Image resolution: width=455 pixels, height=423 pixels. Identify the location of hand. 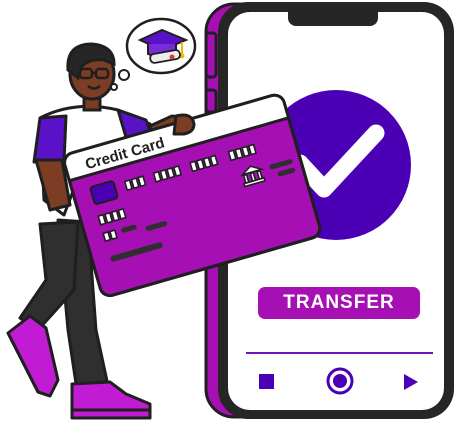
(184, 124).